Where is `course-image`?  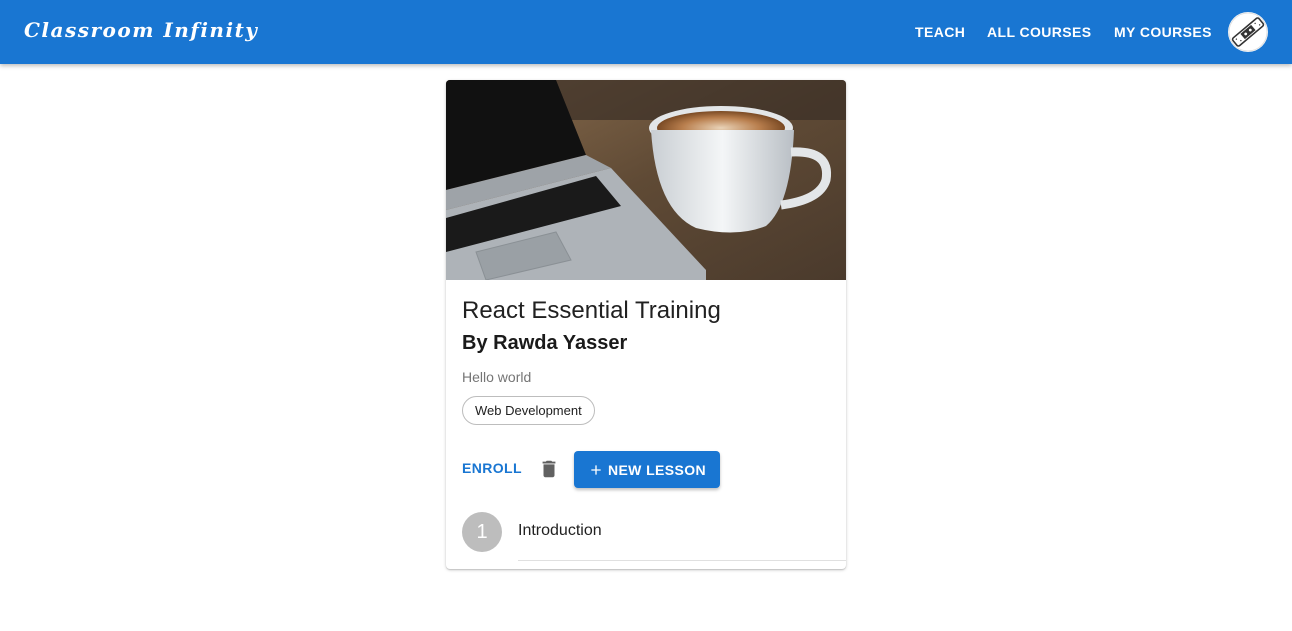 course-image is located at coordinates (646, 180).